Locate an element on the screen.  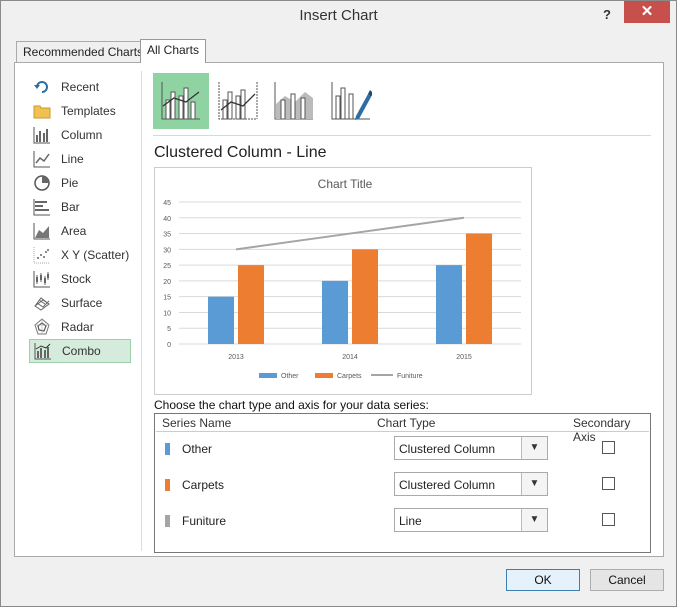
y-tick-label: 15 is located at coordinates (167, 298).